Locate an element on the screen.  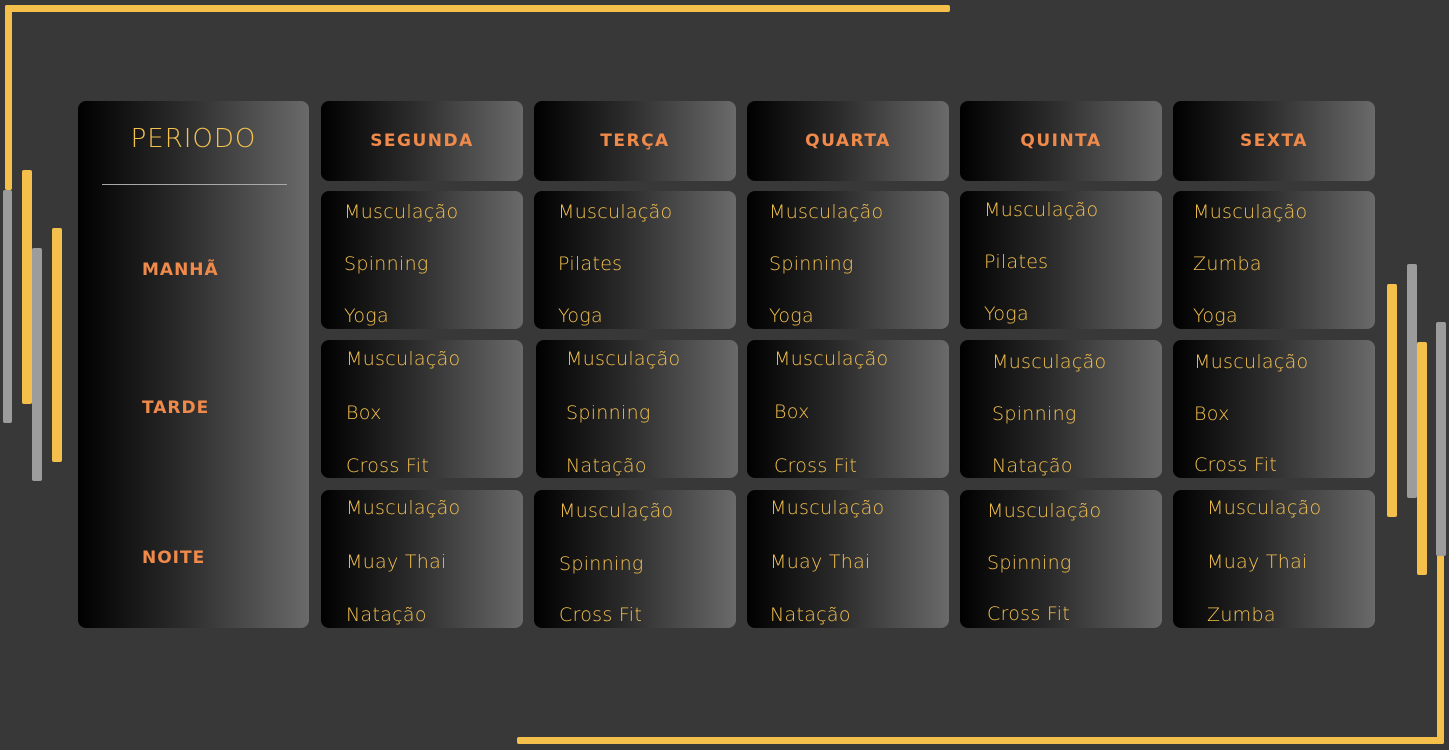
period-header: PERIODO is located at coordinates (193, 139).